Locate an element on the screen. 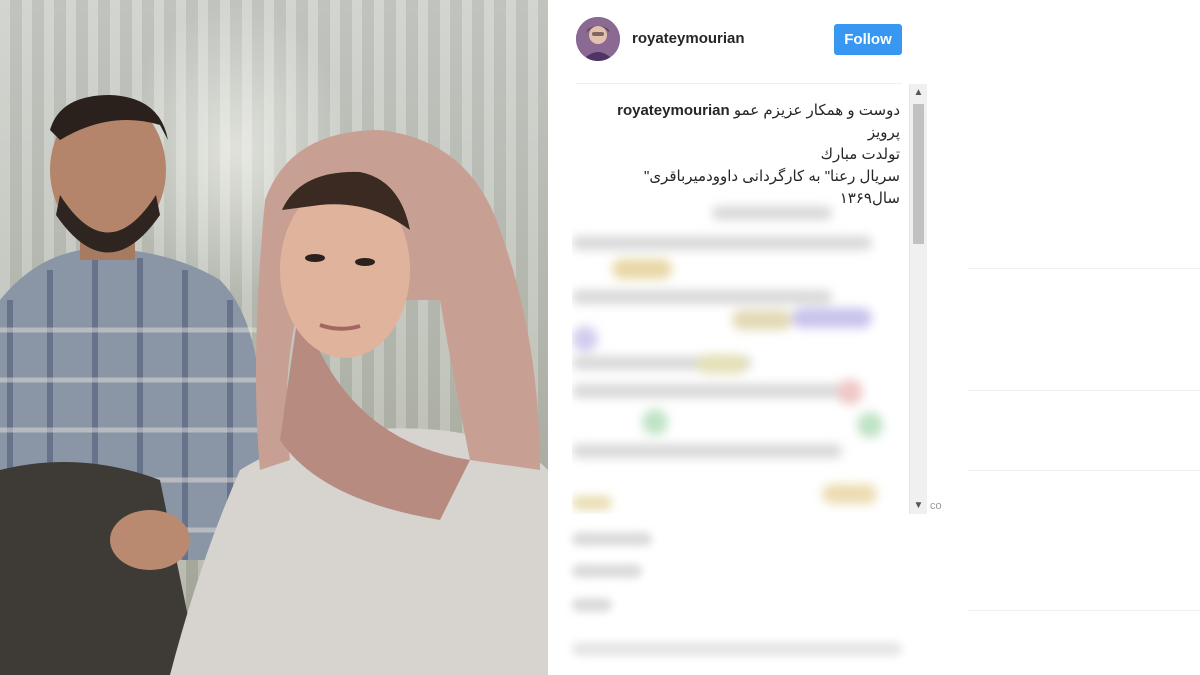 The image size is (1200, 675). caption-line-3: تولدت مبارك is located at coordinates (860, 154).